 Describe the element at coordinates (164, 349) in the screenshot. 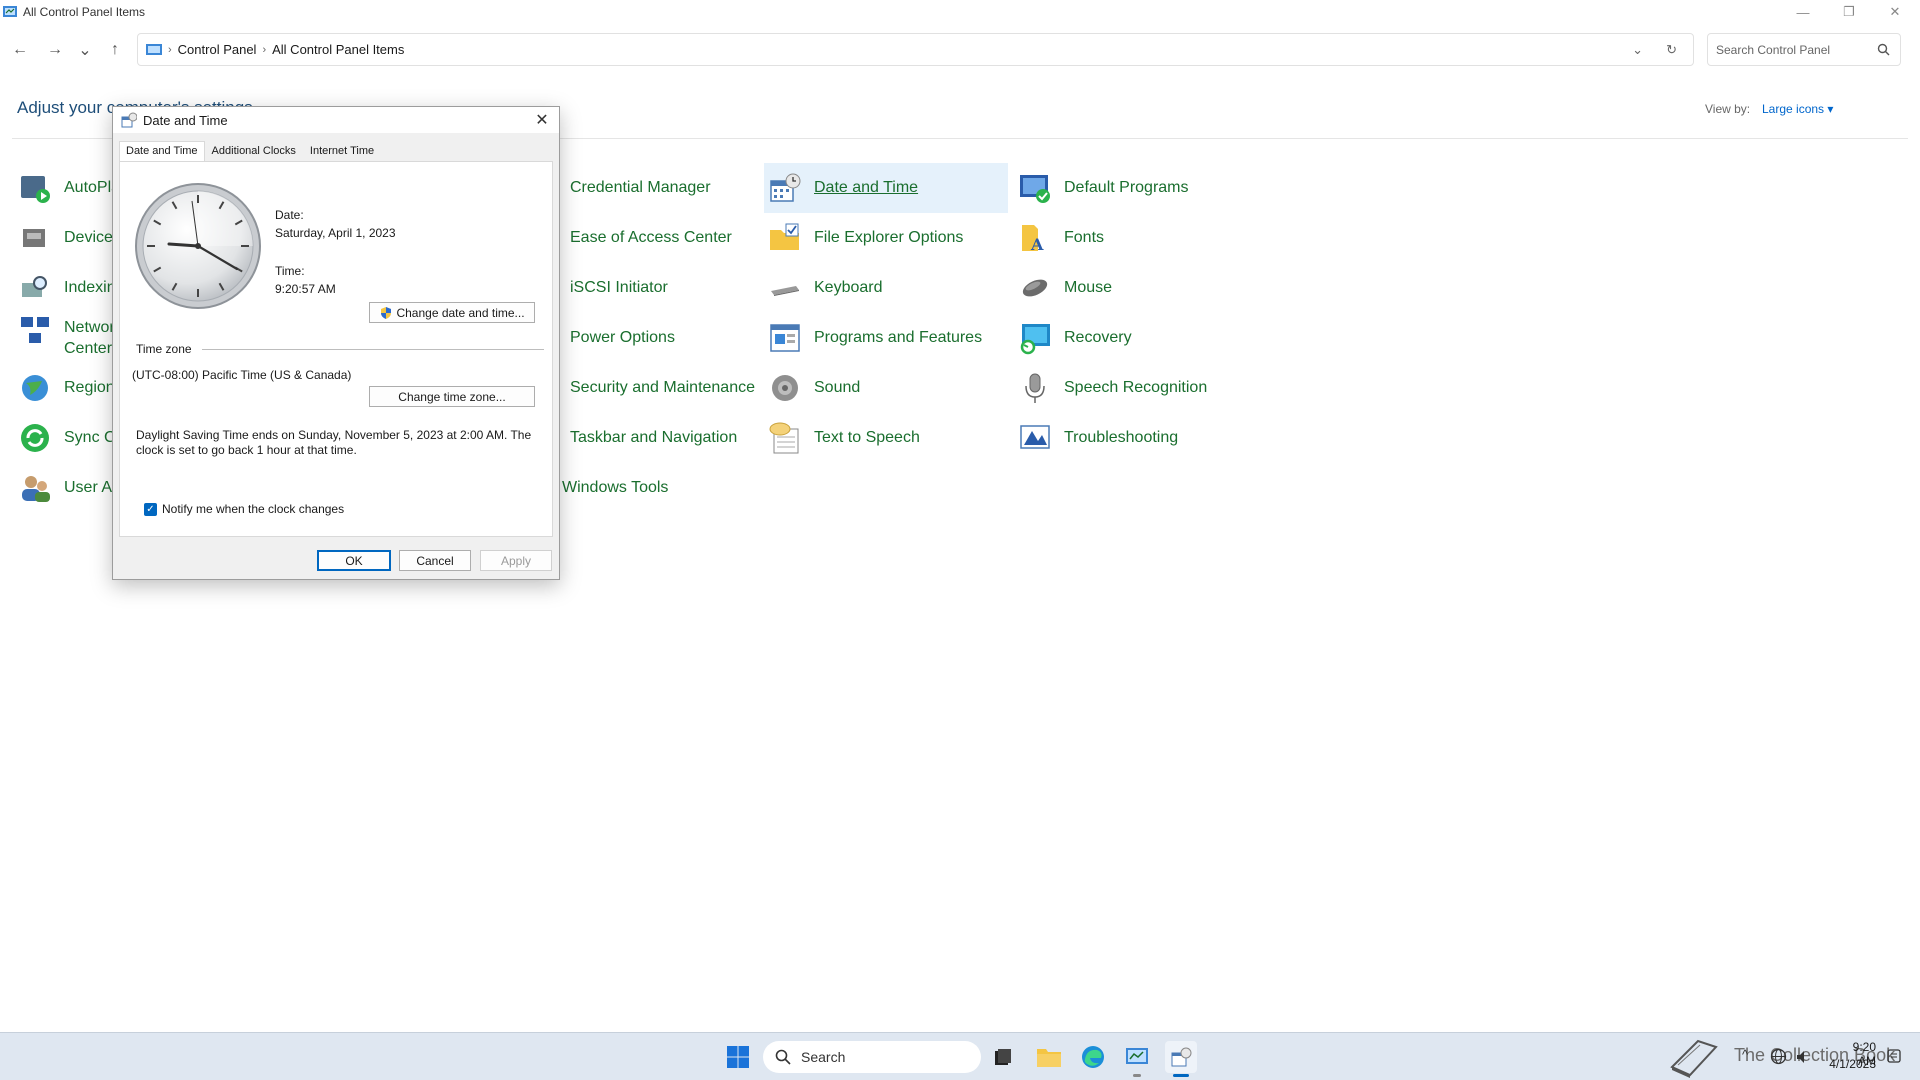

I see `time-zone-heading: Time zone` at that location.